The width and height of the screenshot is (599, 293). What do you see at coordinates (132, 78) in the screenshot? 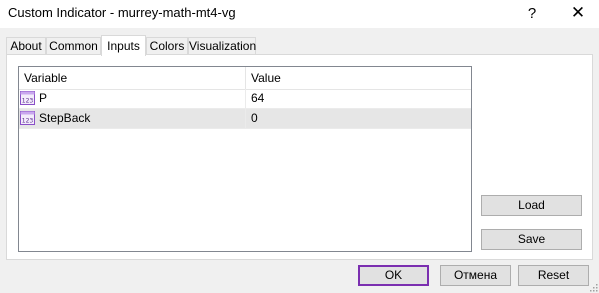
I see `column-header-variable: Variable` at bounding box center [132, 78].